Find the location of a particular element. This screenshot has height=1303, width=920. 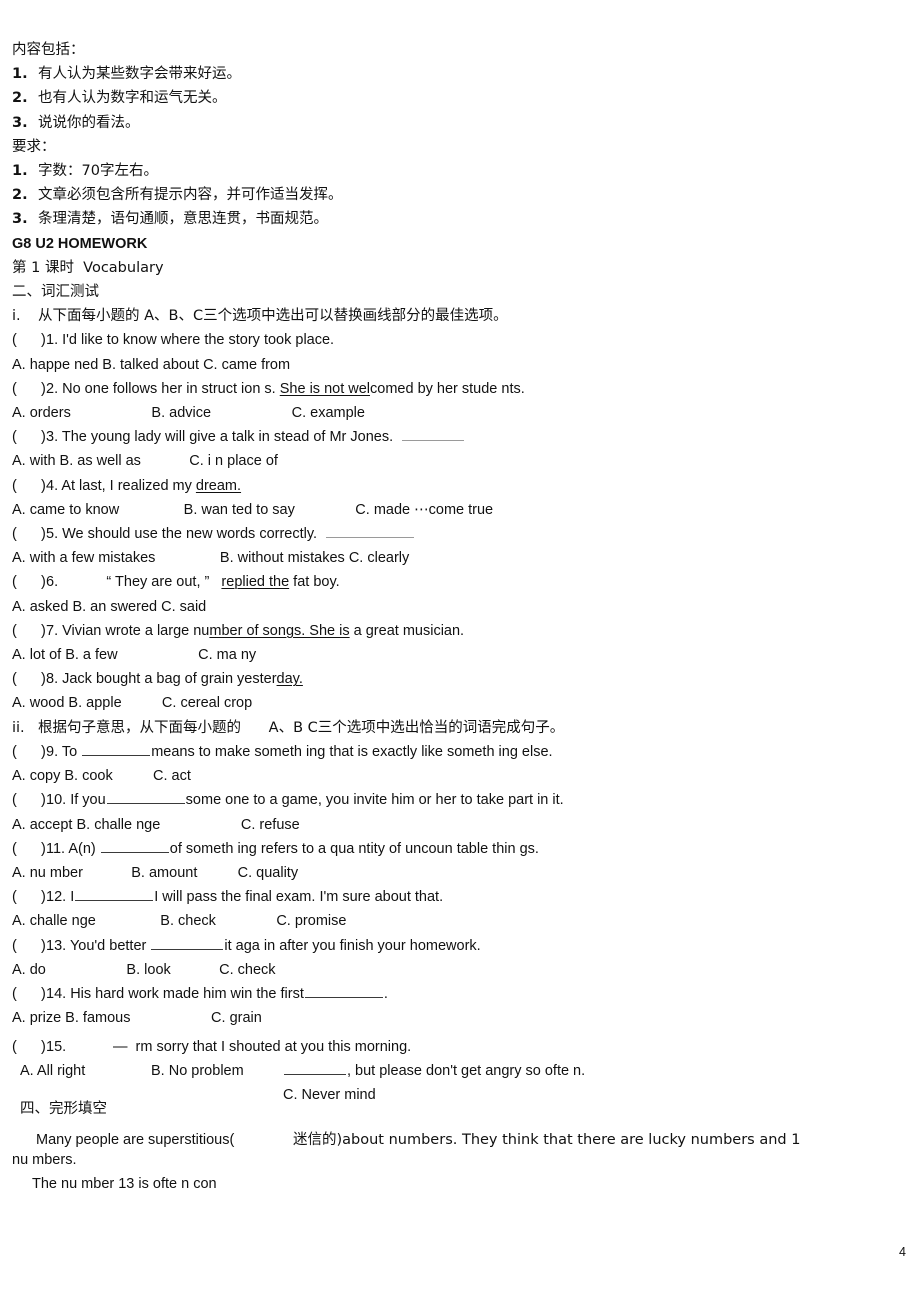

question-options: A. lot of B. a few C. ma ny is located at coordinates (134, 655).